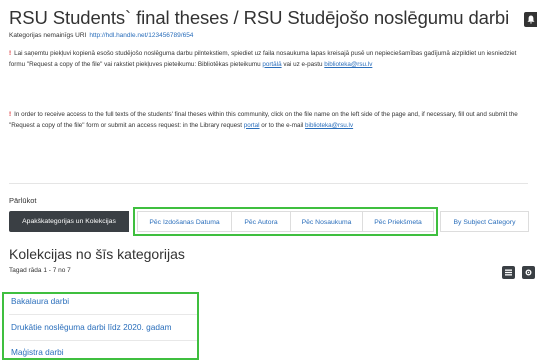 The height and width of the screenshot is (360, 537). What do you see at coordinates (530, 19) in the screenshot?
I see `bell-icon` at bounding box center [530, 19].